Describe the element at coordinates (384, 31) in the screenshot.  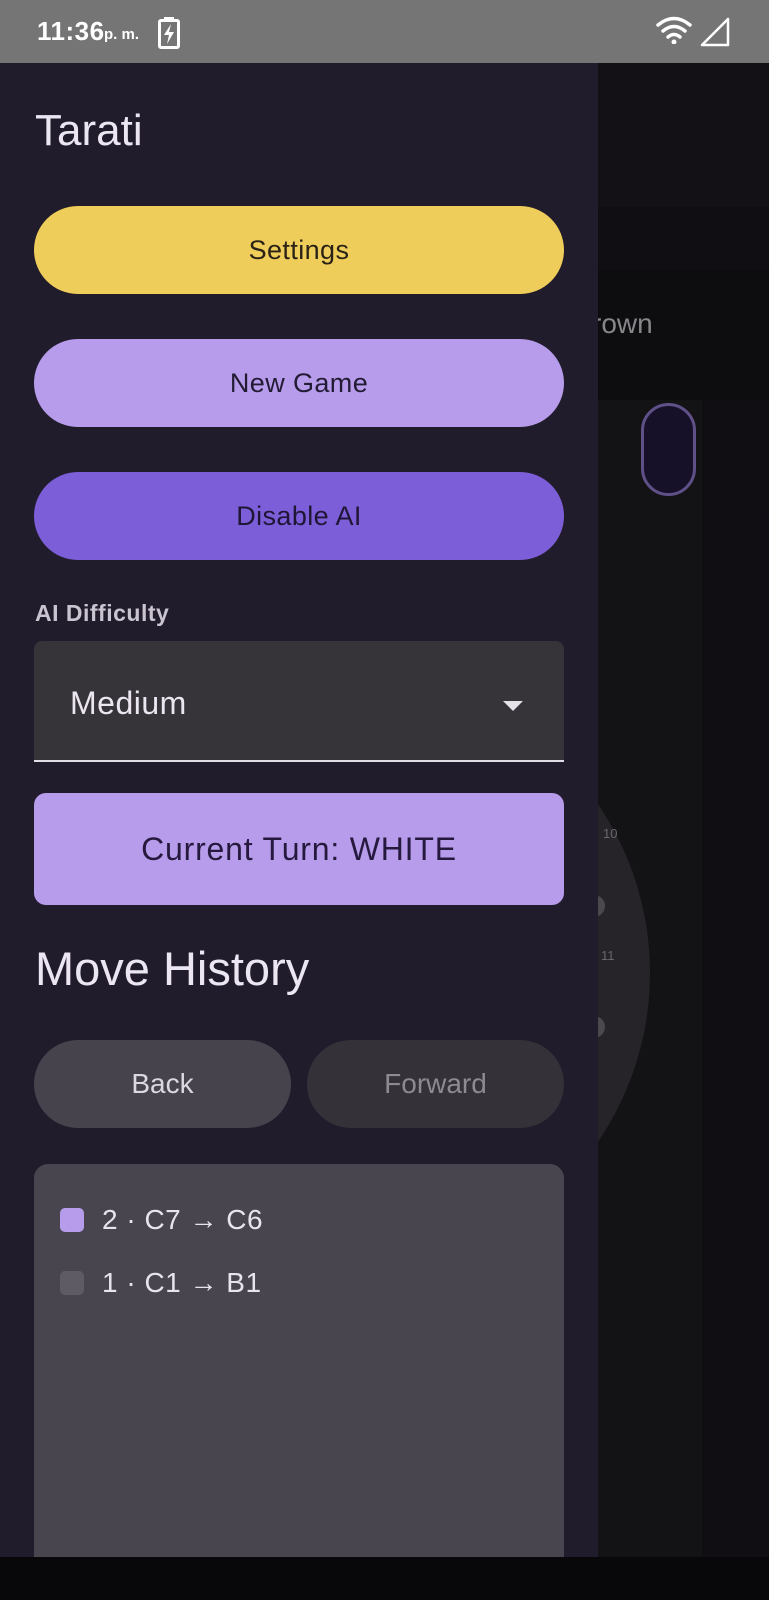
I see `status-bar: 11:36 p. m.` at that location.